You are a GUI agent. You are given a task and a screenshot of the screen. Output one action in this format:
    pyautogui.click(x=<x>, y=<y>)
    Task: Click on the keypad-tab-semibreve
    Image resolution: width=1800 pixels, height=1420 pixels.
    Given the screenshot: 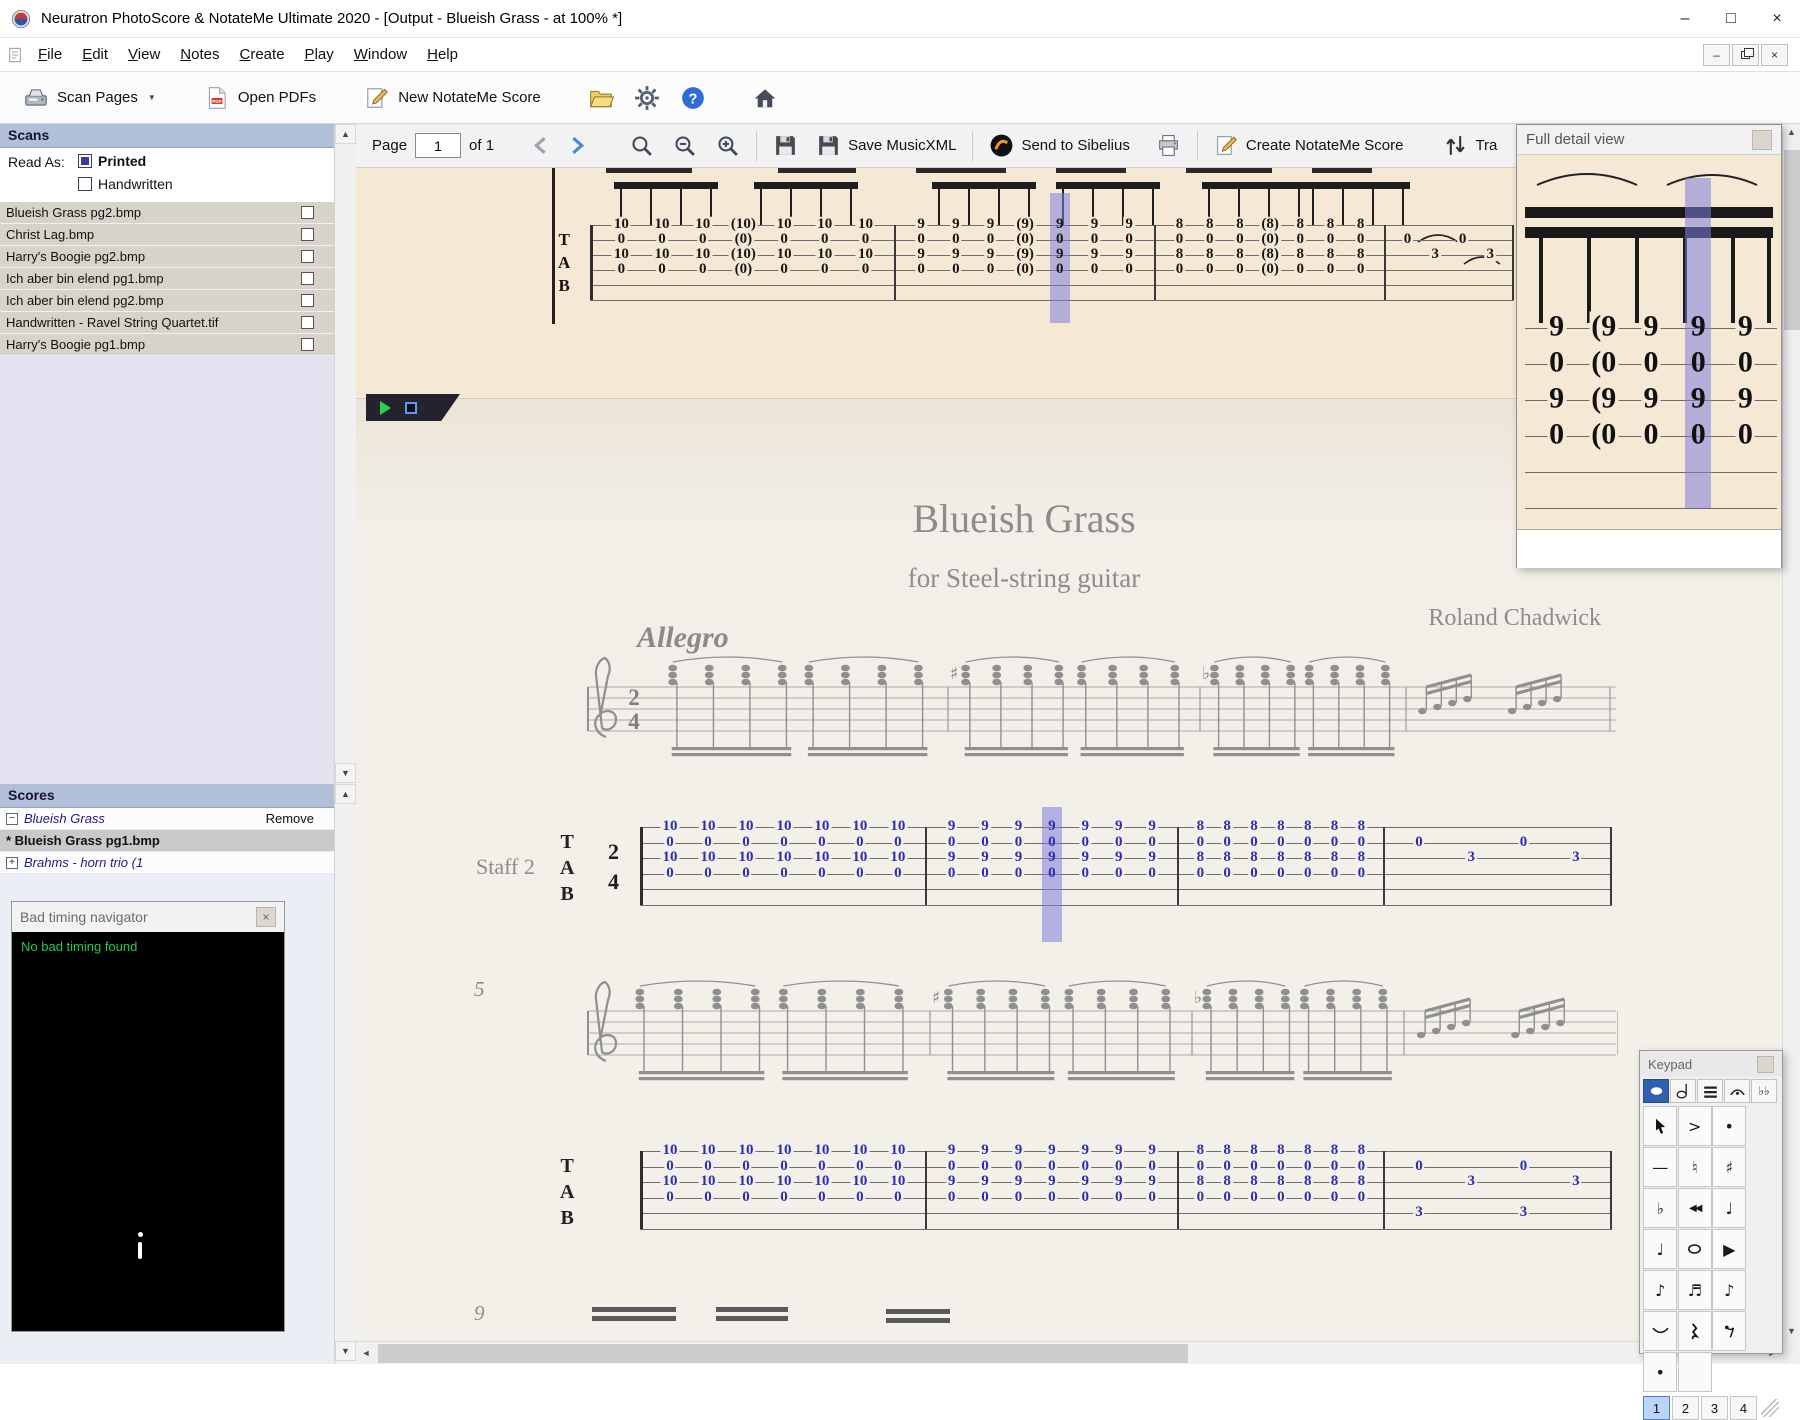 What is the action you would take?
    pyautogui.click(x=1656, y=1091)
    